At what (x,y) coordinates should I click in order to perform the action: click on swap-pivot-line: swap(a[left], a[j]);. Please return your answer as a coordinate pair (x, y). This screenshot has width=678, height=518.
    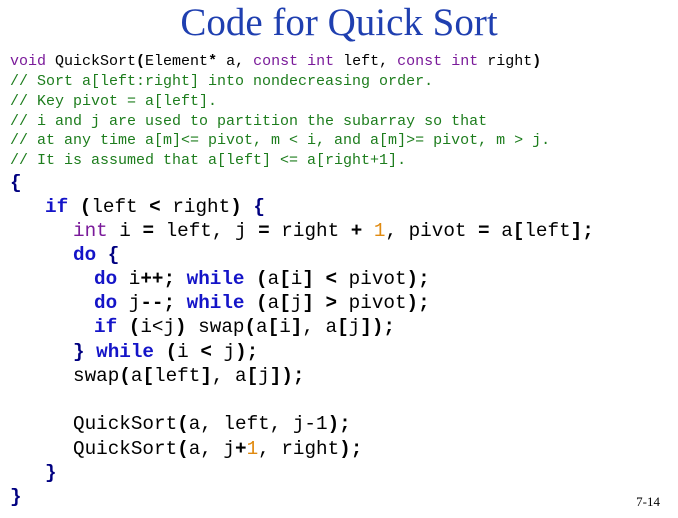
    Looking at the image, I should click on (189, 376).